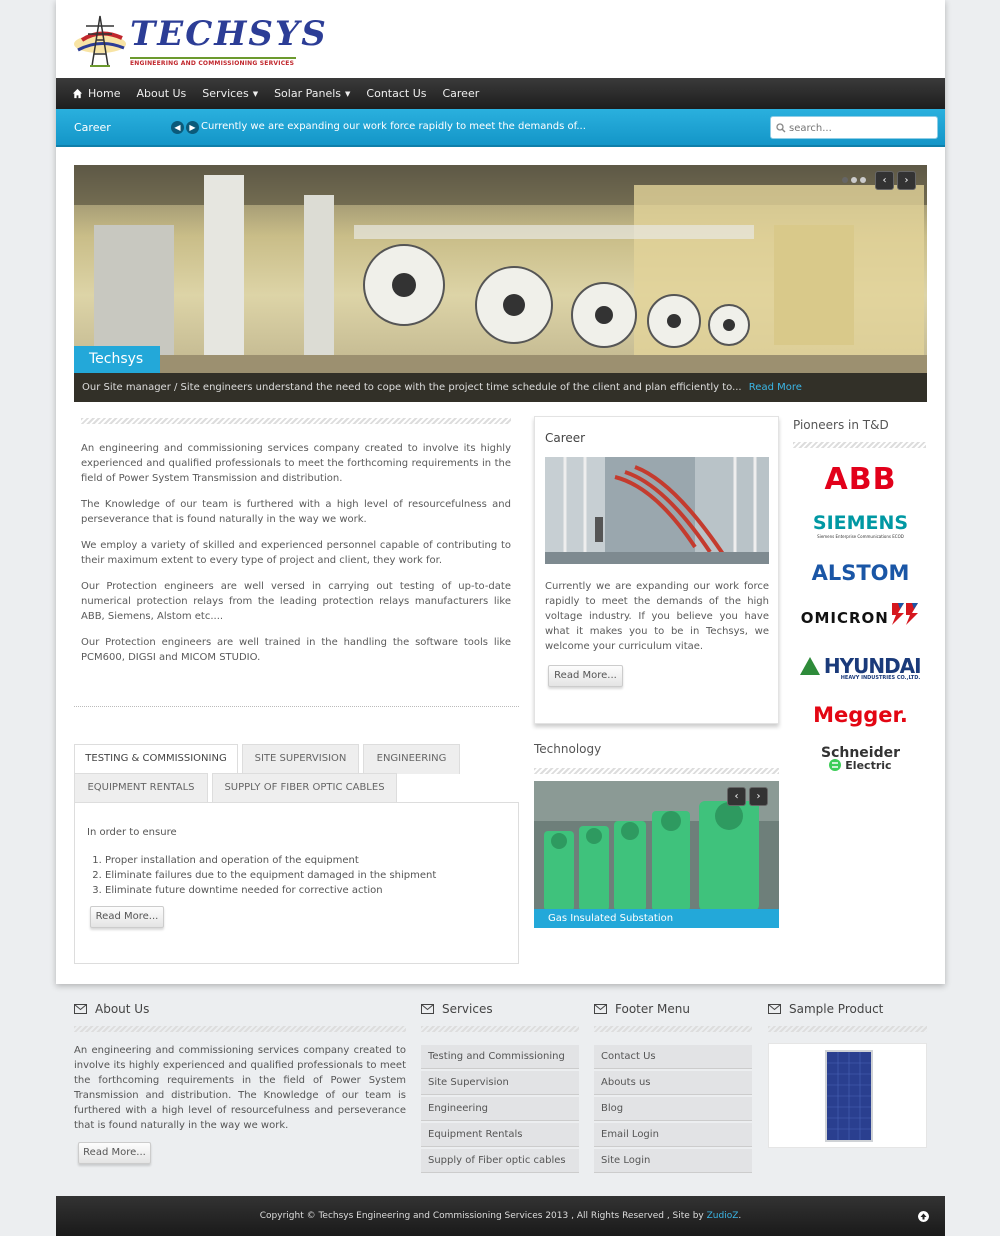 Image resolution: width=1000 pixels, height=1236 pixels. Describe the element at coordinates (117, 359) in the screenshot. I see `slide-title: Techsys` at that location.